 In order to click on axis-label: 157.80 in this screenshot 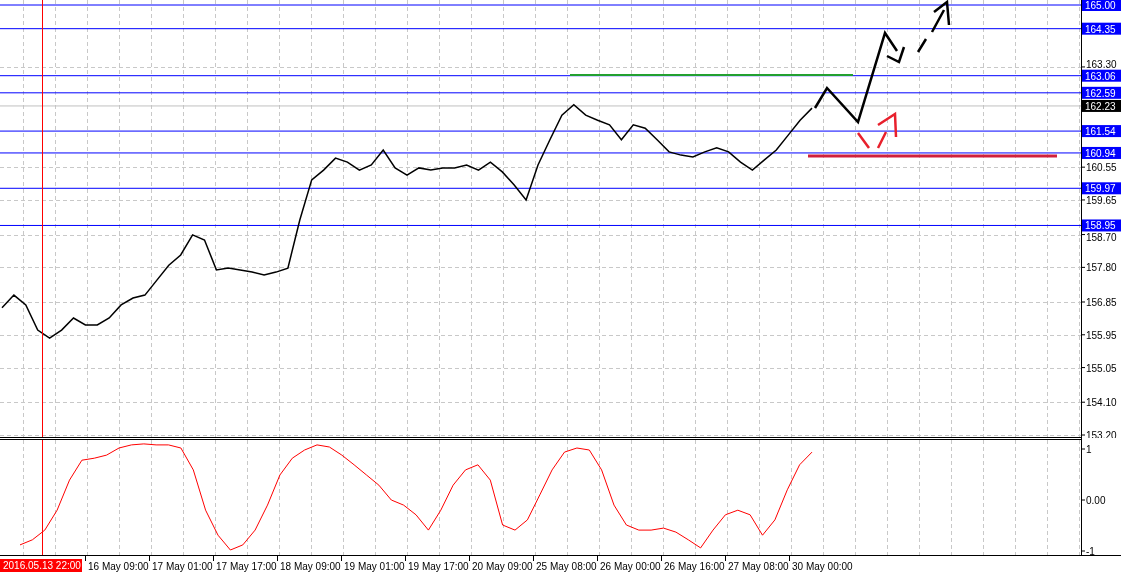, I will do `click(1101, 268)`.